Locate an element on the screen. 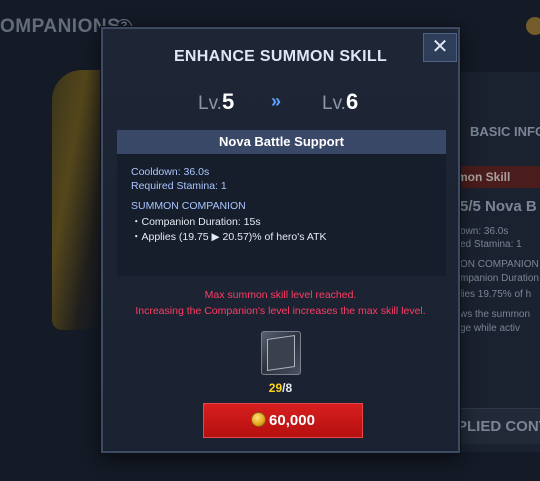 The image size is (540, 481). double-chevron-right-icon: » is located at coordinates (276, 101).